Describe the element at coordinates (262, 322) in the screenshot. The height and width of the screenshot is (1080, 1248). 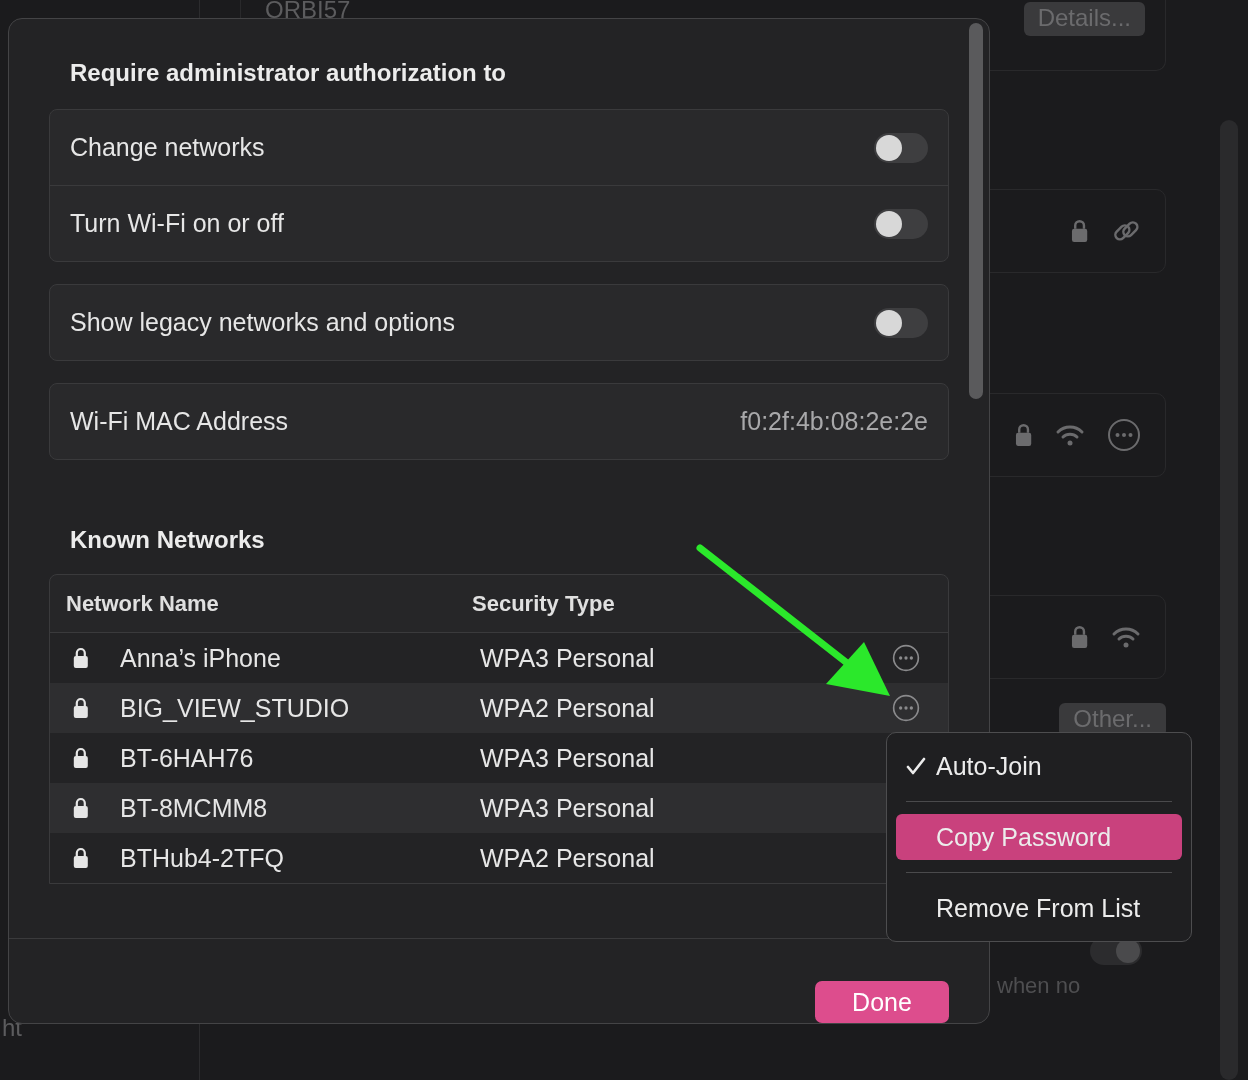
I see `setting-label: Show legacy networks and options` at that location.